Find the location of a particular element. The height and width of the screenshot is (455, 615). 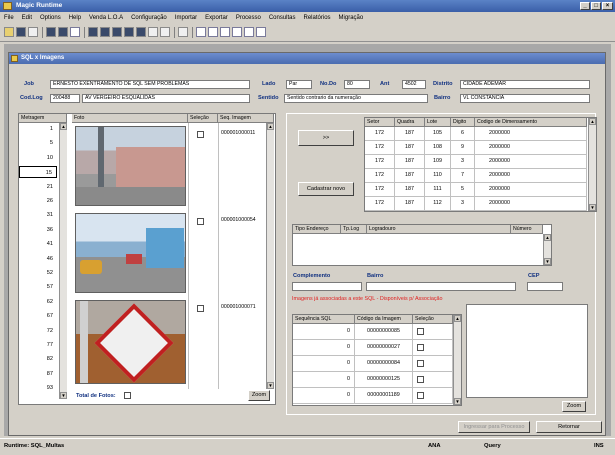

close-button: × is located at coordinates (607, 6).